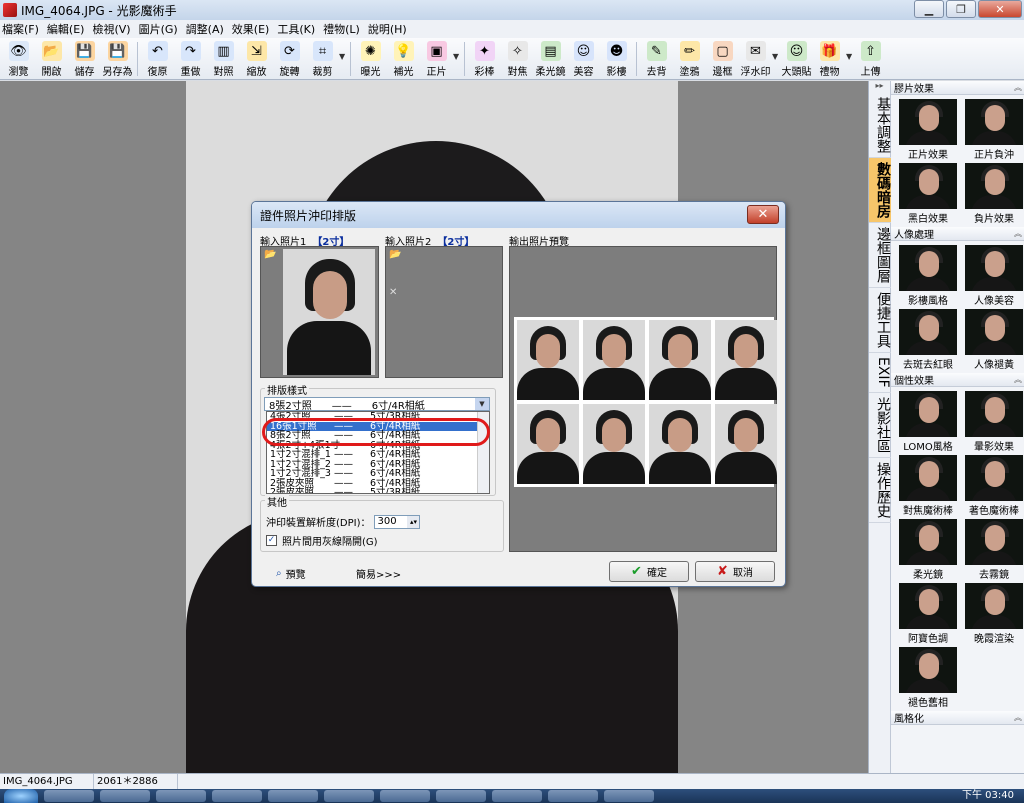 This screenshot has width=1024, height=803. What do you see at coordinates (796, 59) in the screenshot?
I see `toolbar-button-22: ☺ 大頭貼` at bounding box center [796, 59].